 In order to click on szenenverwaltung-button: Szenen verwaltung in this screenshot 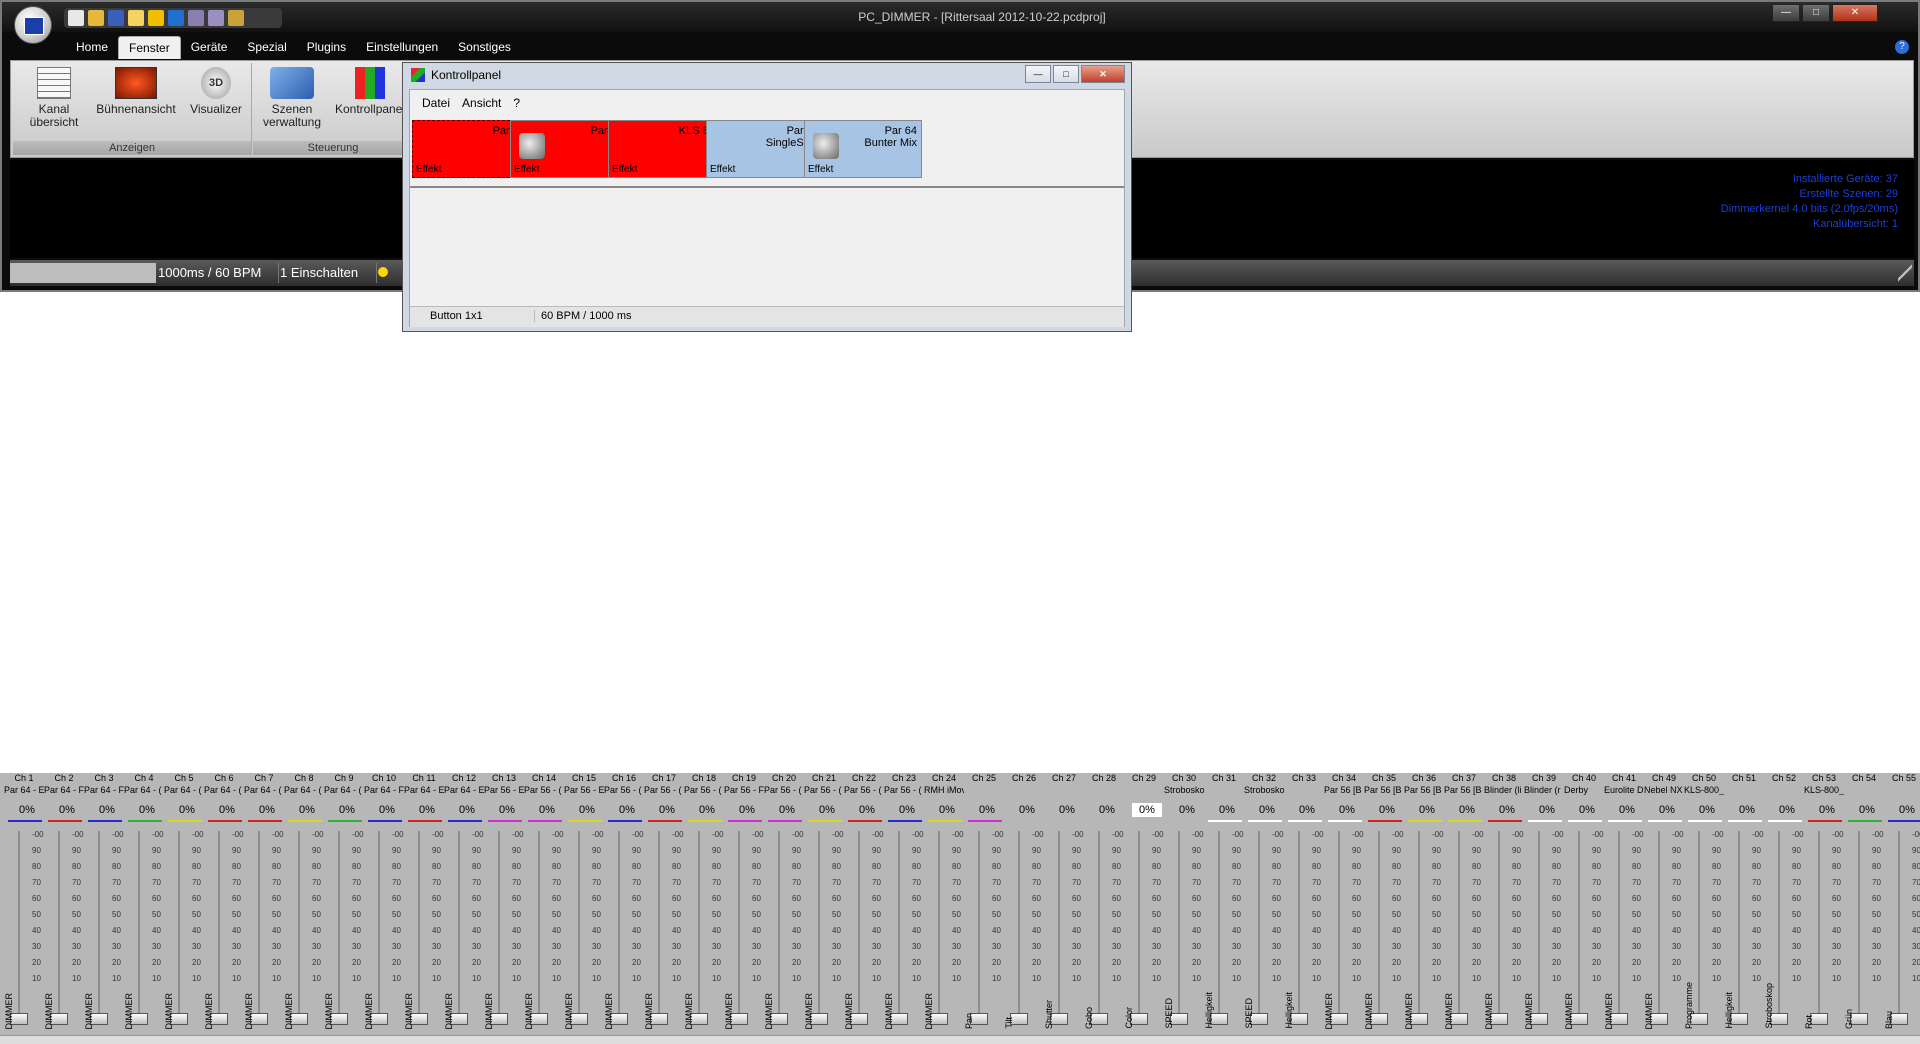, I will do `click(292, 98)`.